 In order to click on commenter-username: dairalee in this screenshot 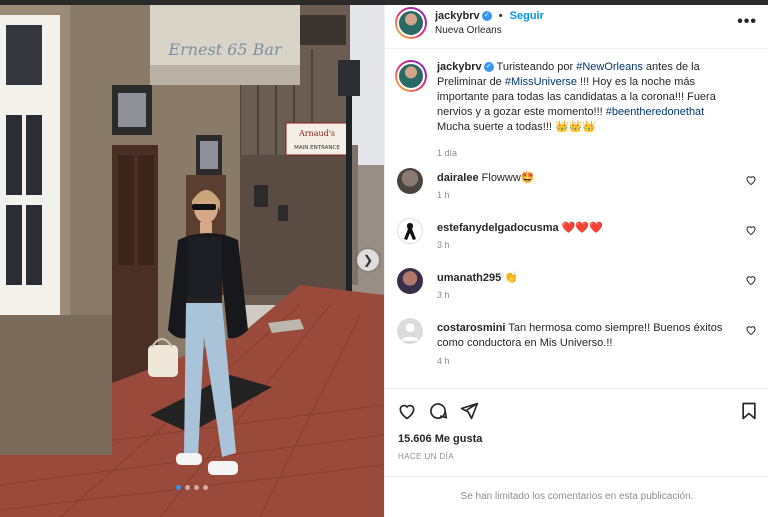, I will do `click(458, 178)`.